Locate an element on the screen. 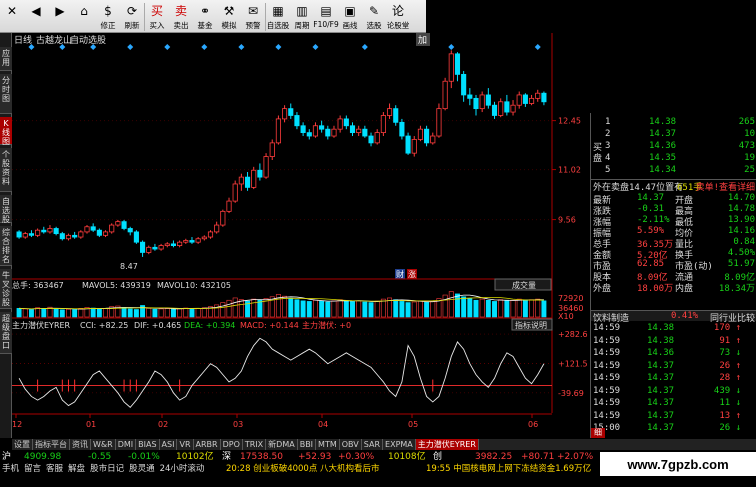  indicator-tab: DPO is located at coordinates (232, 444).